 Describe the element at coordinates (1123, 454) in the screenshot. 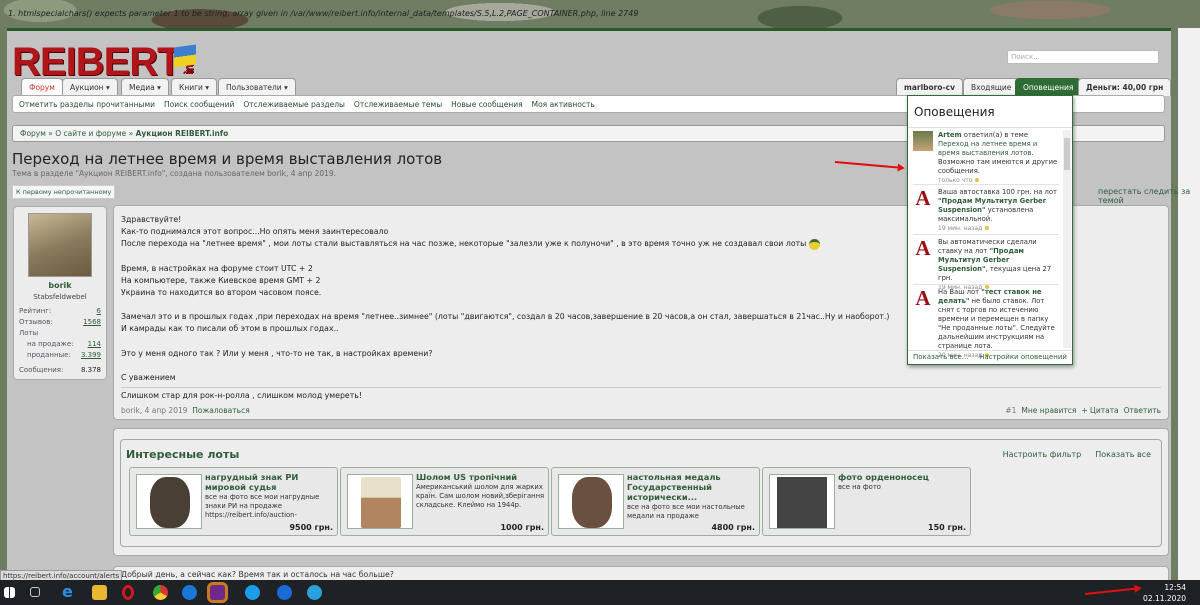

I see `show-all-link: Показать все` at that location.